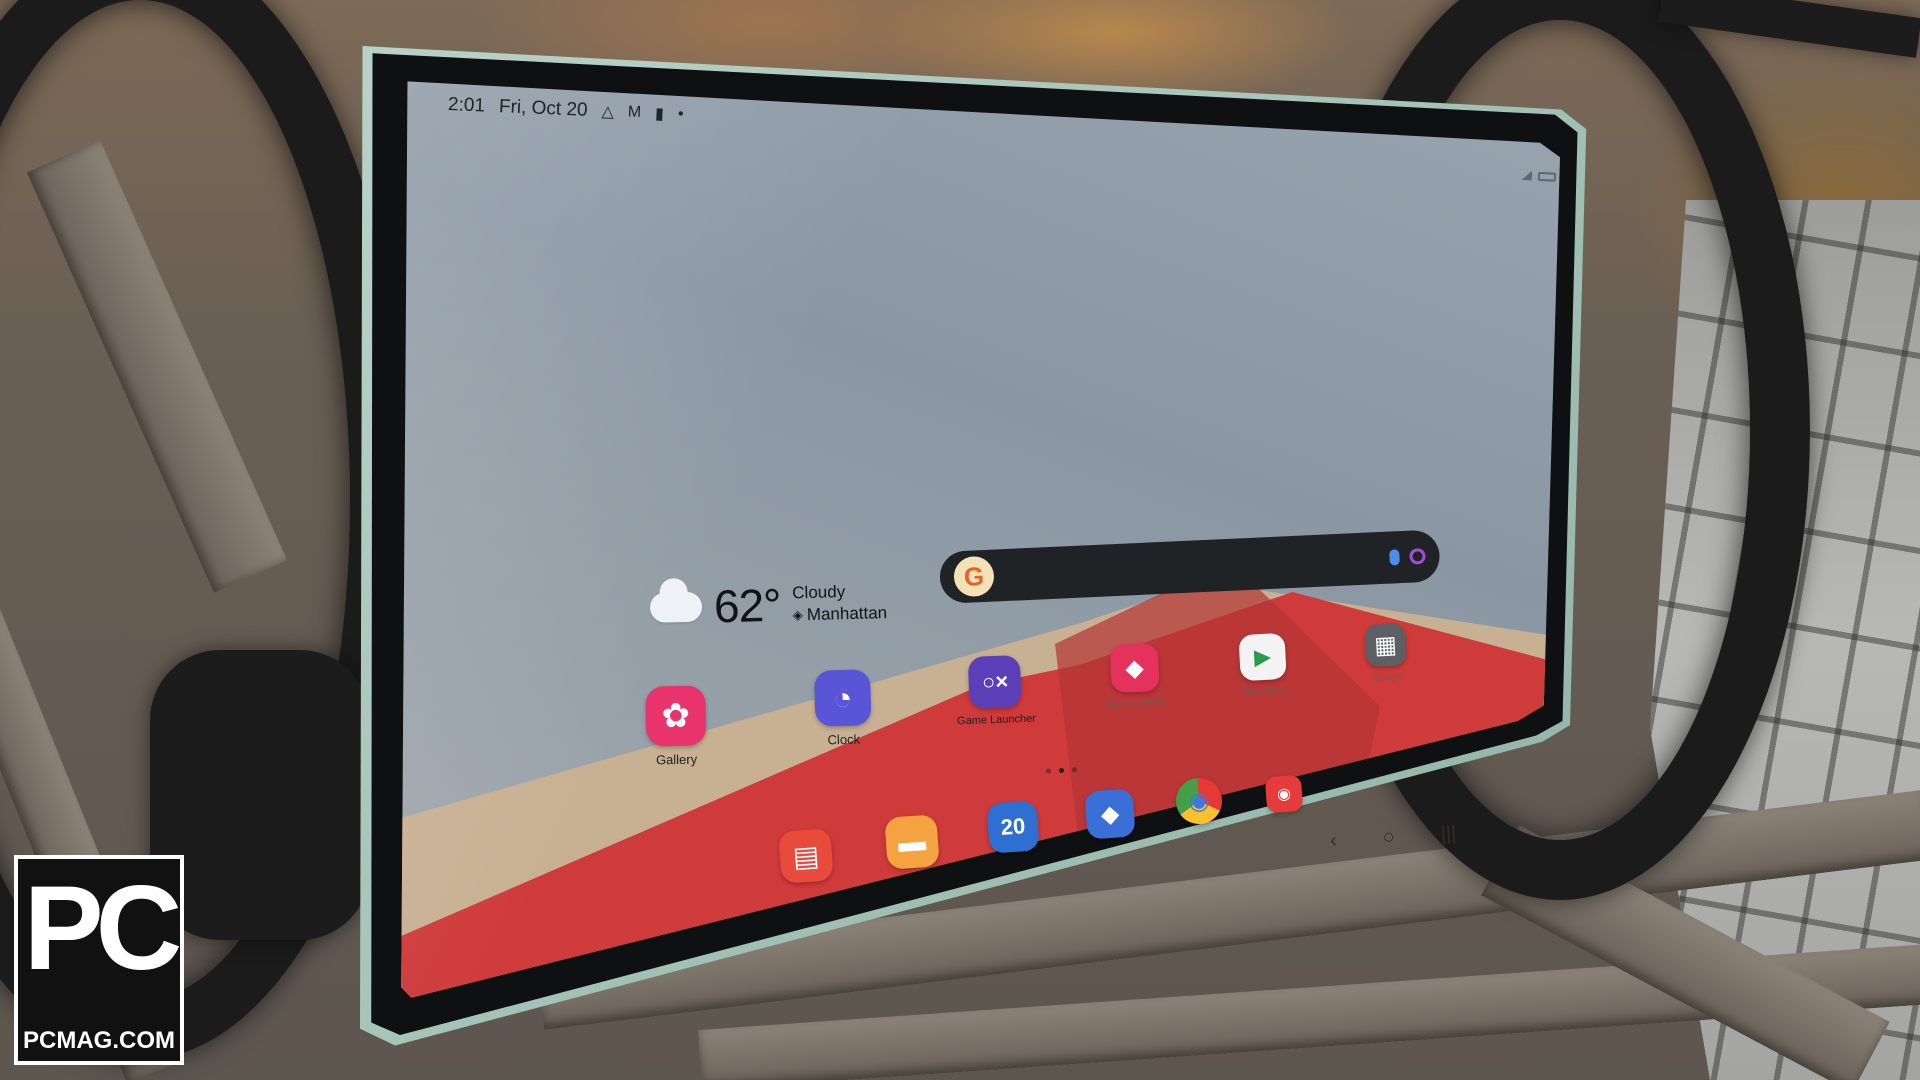 Image resolution: width=1920 pixels, height=1080 pixels. What do you see at coordinates (676, 716) in the screenshot?
I see `gallery-icon: ✿` at bounding box center [676, 716].